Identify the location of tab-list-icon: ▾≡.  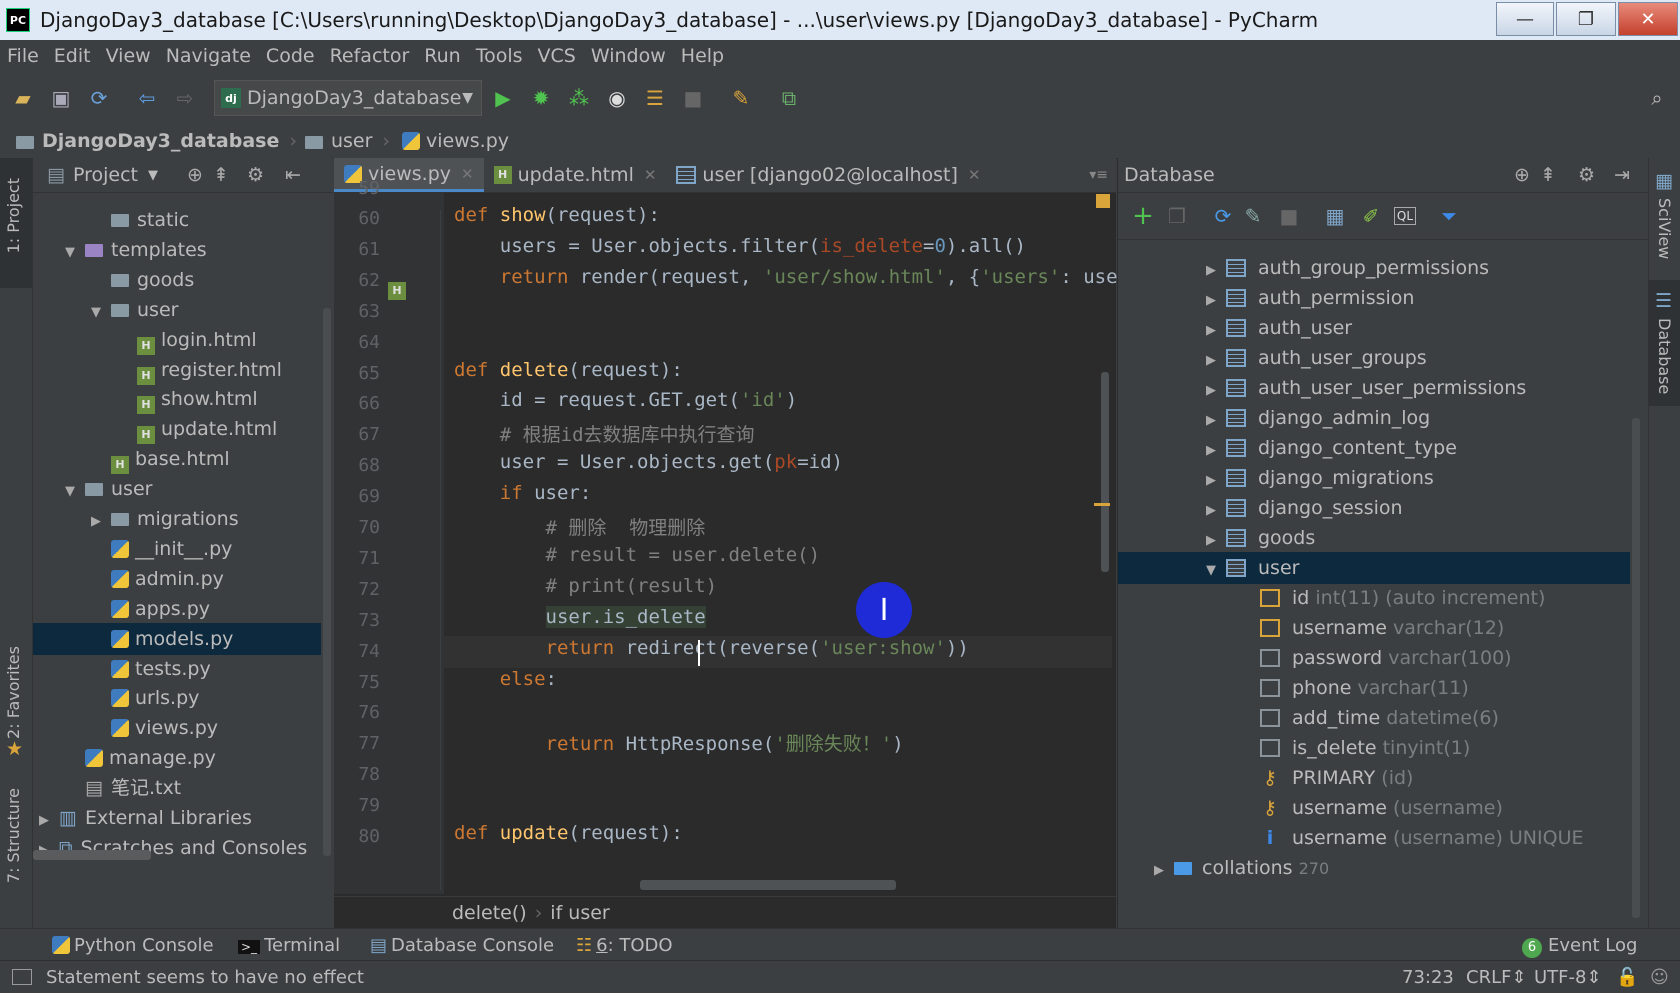
(1098, 175).